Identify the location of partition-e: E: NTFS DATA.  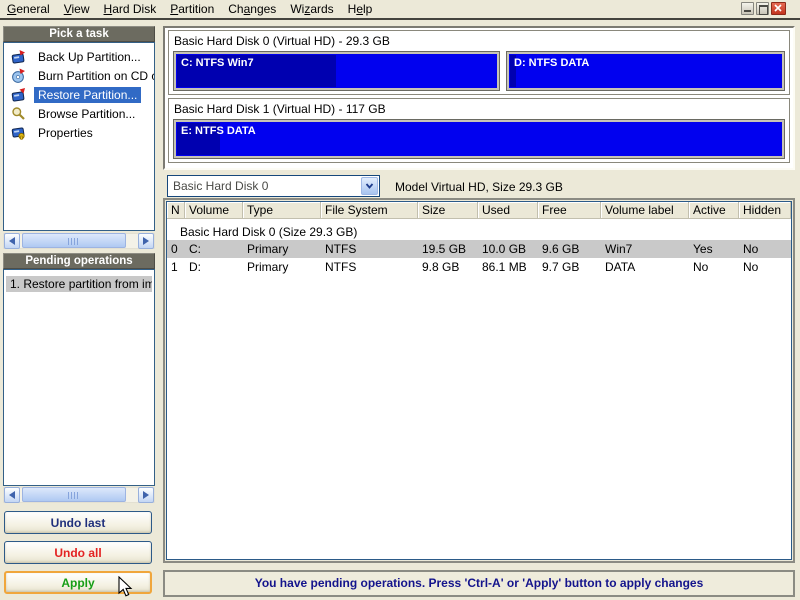
(479, 139).